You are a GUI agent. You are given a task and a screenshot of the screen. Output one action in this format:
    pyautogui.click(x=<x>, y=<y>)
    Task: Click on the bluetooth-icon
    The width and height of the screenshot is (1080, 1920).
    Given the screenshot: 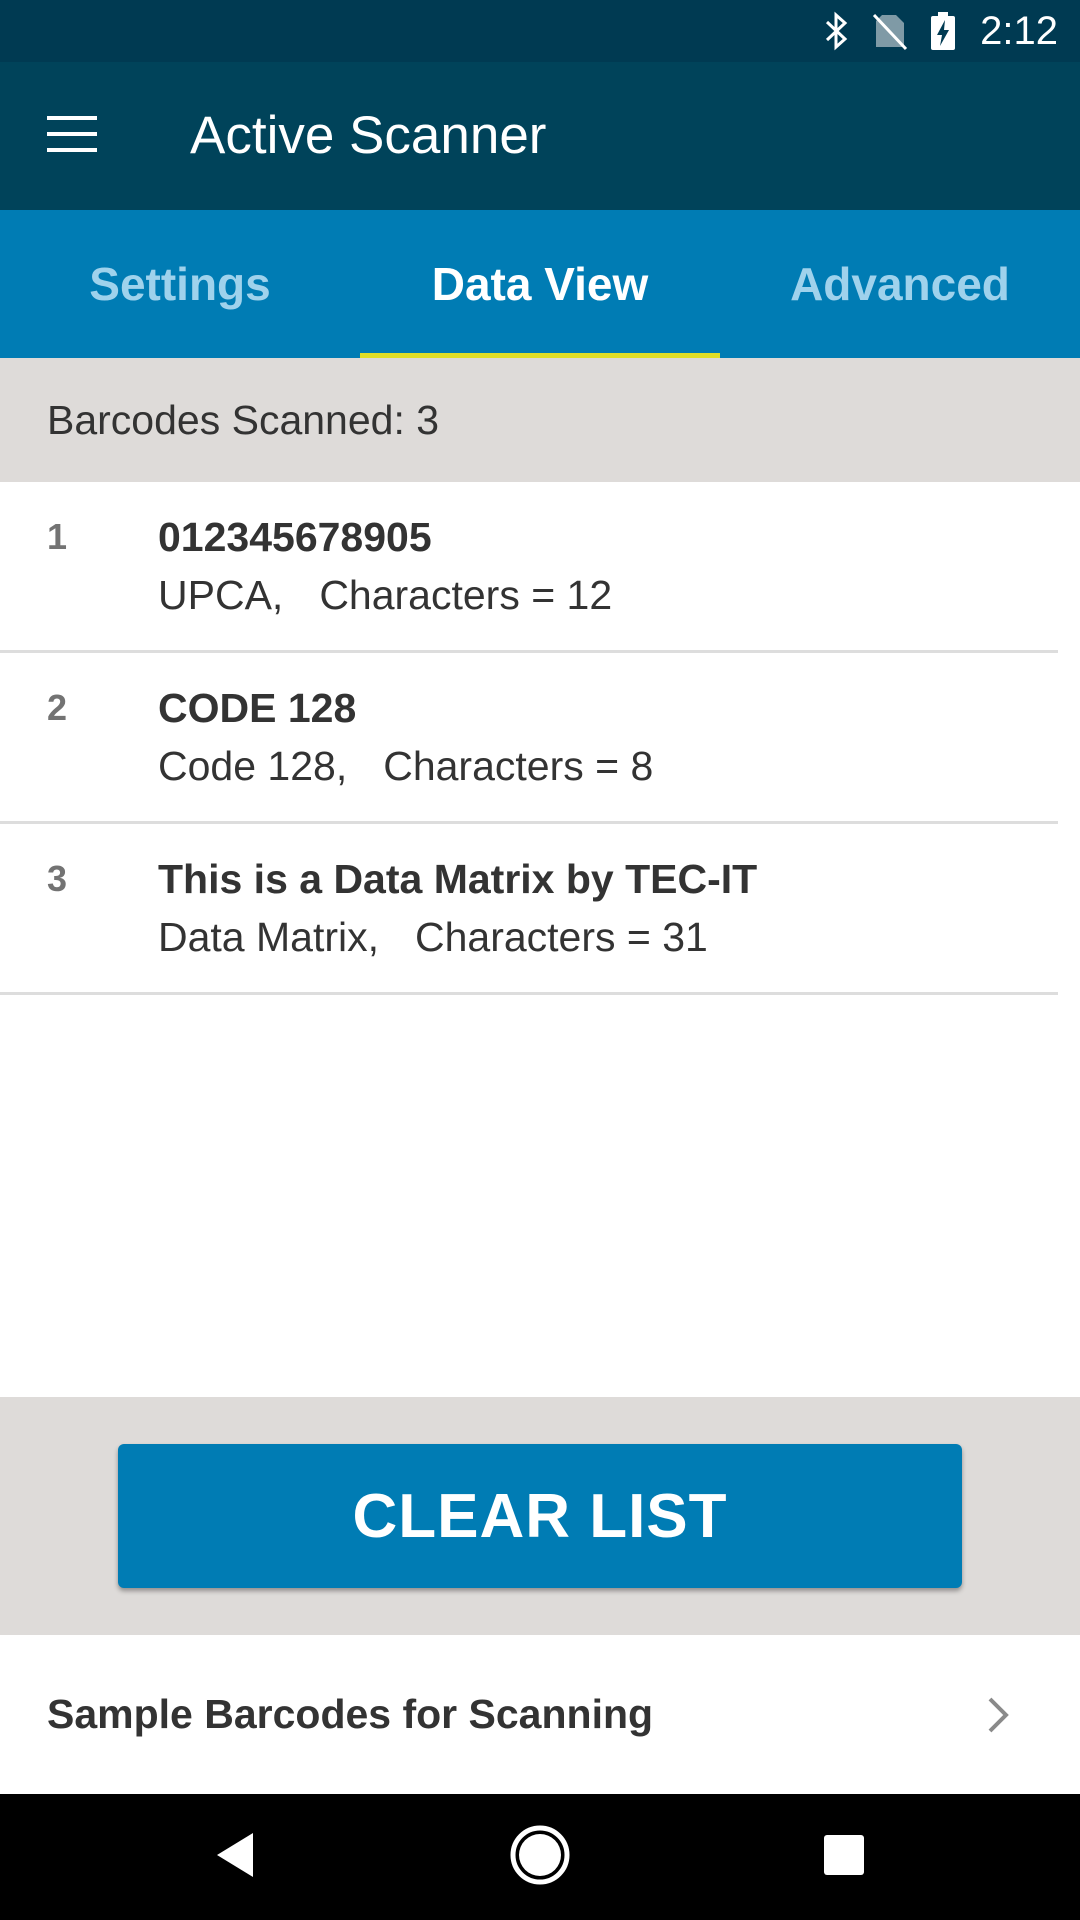 What is the action you would take?
    pyautogui.click(x=837, y=31)
    